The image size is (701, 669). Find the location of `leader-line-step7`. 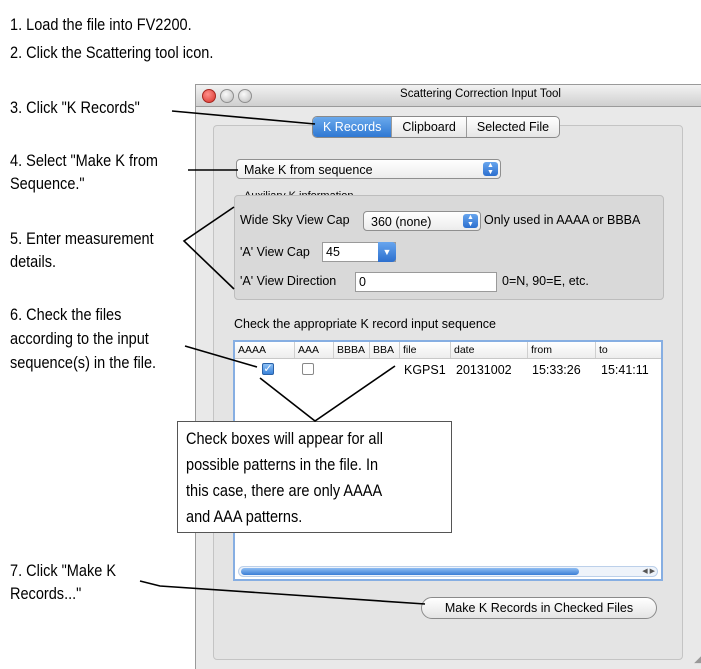

leader-line-step7 is located at coordinates (282, 592).